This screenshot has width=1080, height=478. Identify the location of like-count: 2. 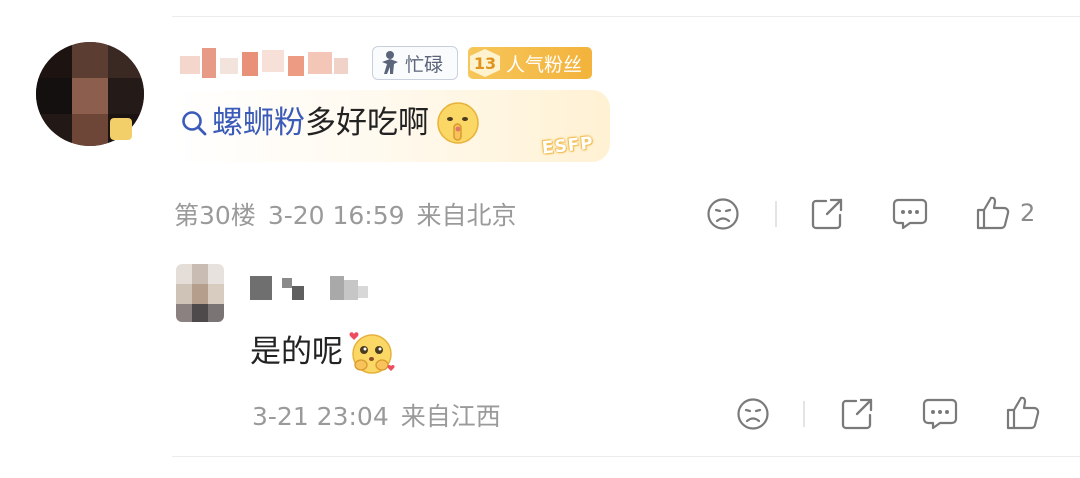
(1028, 213).